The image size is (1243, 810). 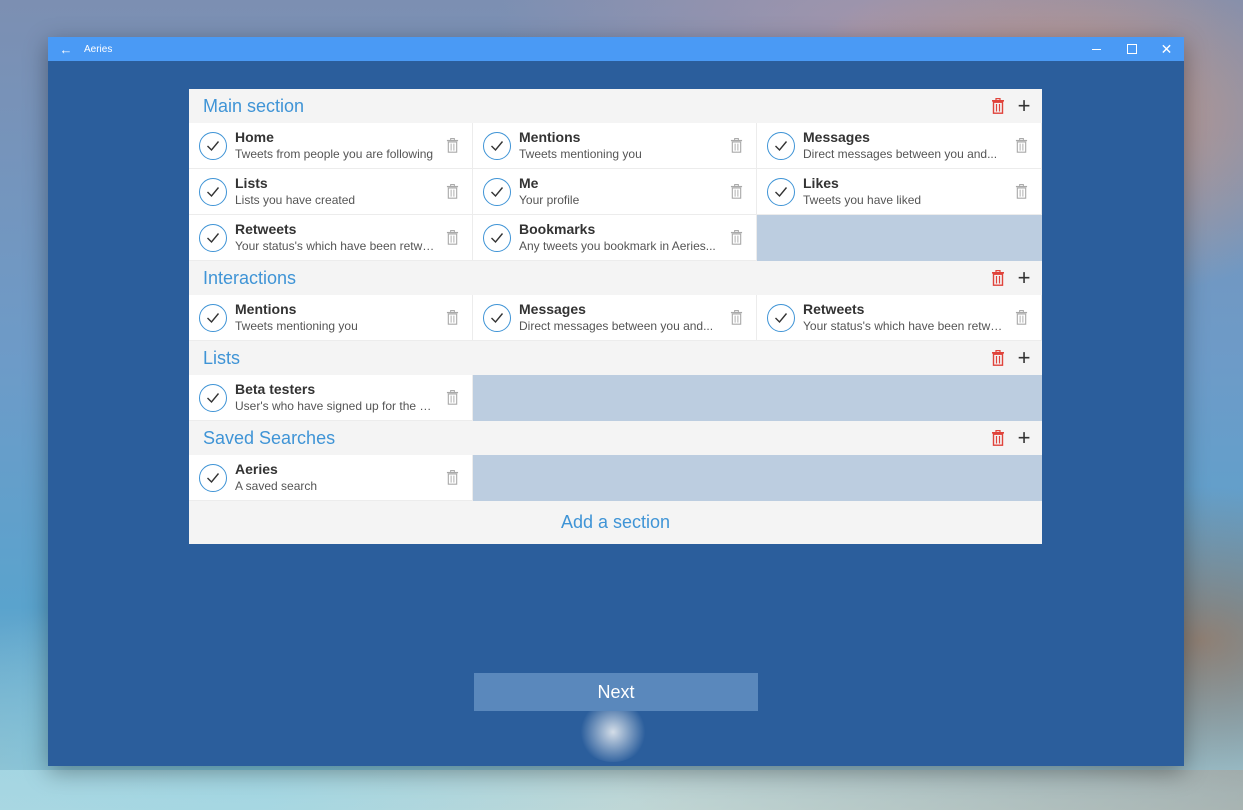 I want to click on maximize-button, so click(x=1131, y=49).